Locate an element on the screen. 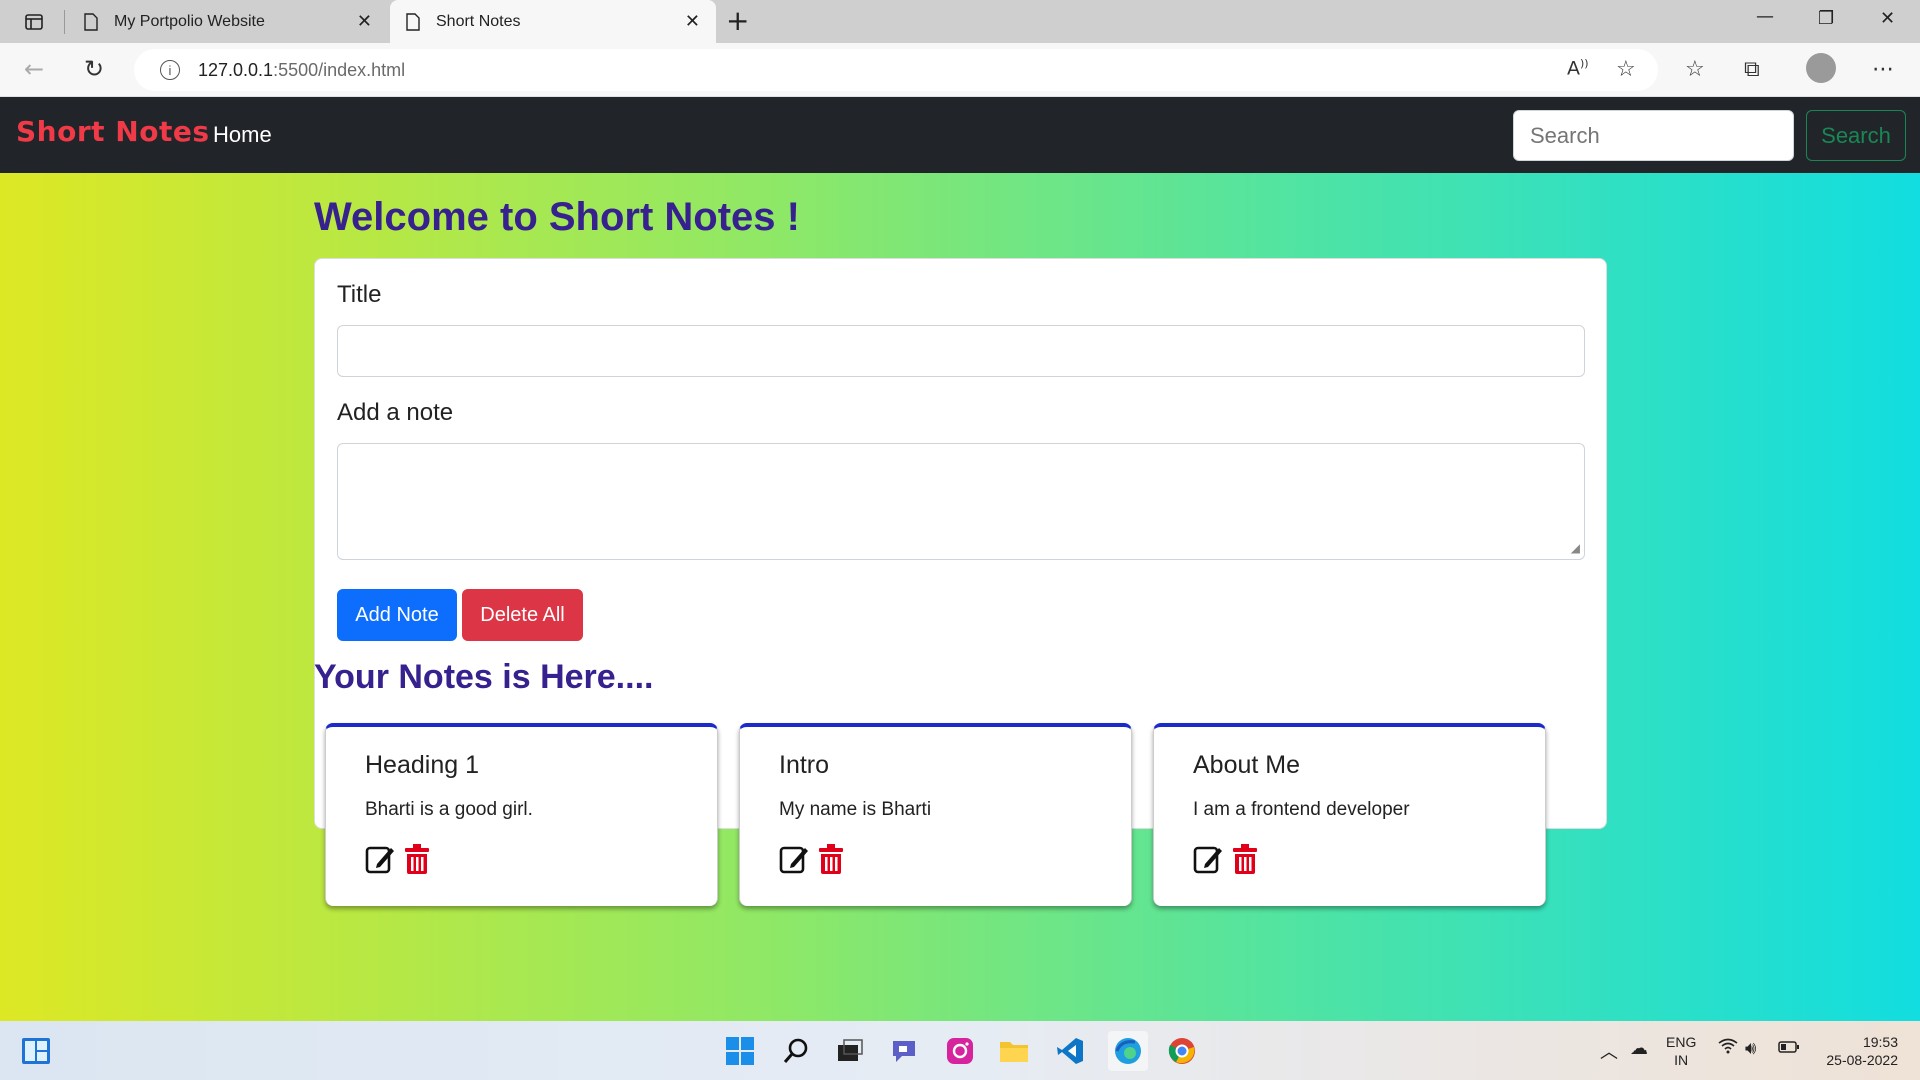 This screenshot has width=1920, height=1080. collections-icon: ⧉ is located at coordinates (1752, 69).